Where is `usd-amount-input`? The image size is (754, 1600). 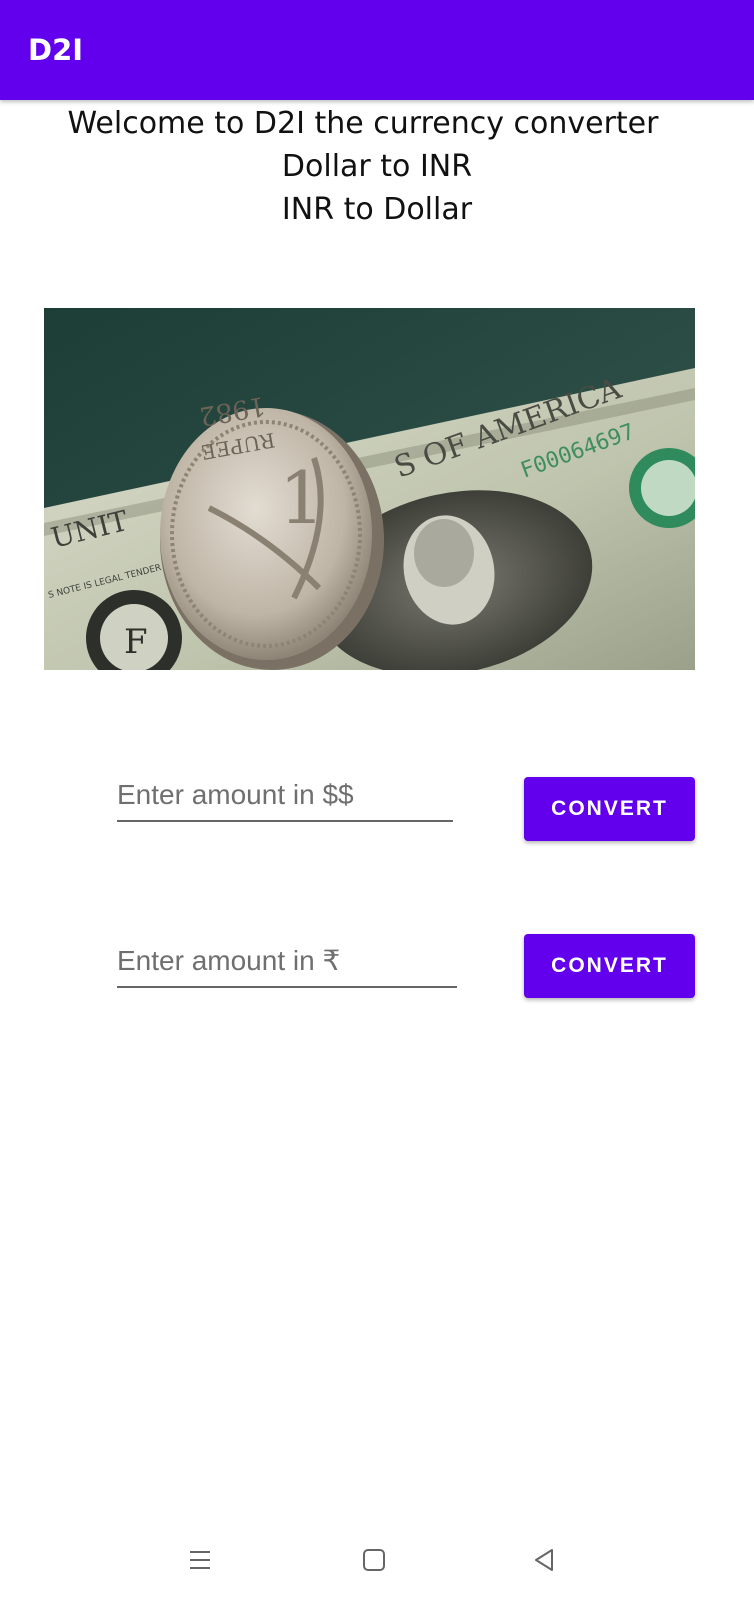 usd-amount-input is located at coordinates (285, 796).